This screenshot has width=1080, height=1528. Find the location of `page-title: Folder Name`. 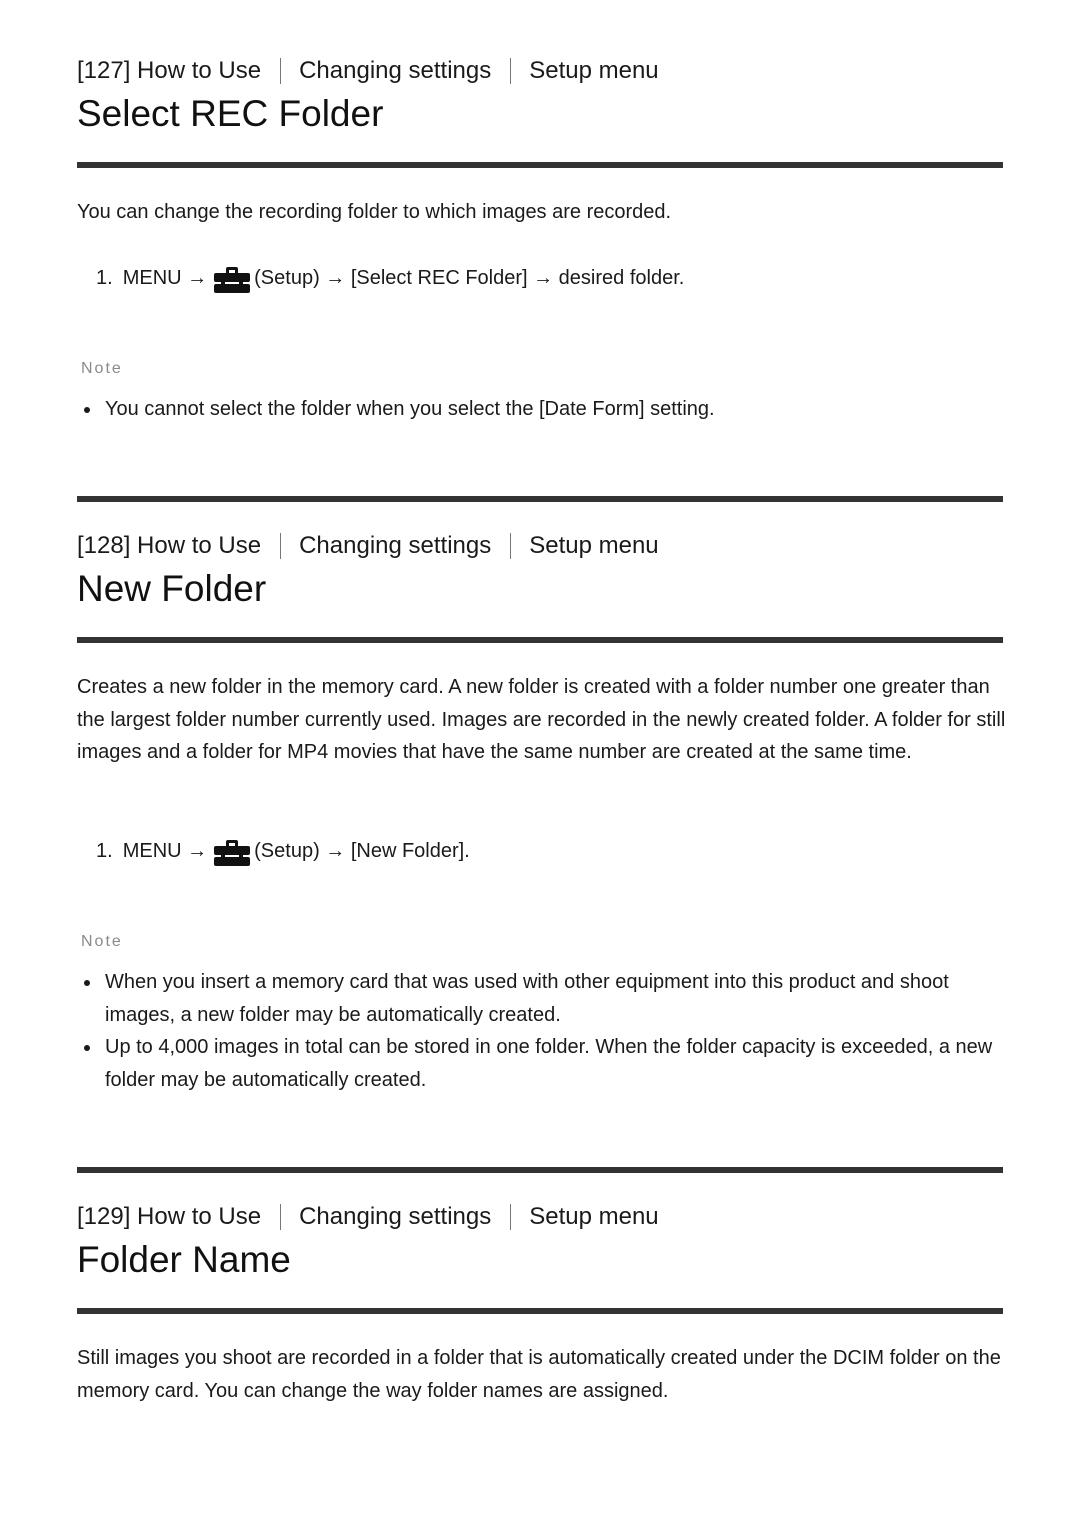

page-title: Folder Name is located at coordinates (184, 1259).